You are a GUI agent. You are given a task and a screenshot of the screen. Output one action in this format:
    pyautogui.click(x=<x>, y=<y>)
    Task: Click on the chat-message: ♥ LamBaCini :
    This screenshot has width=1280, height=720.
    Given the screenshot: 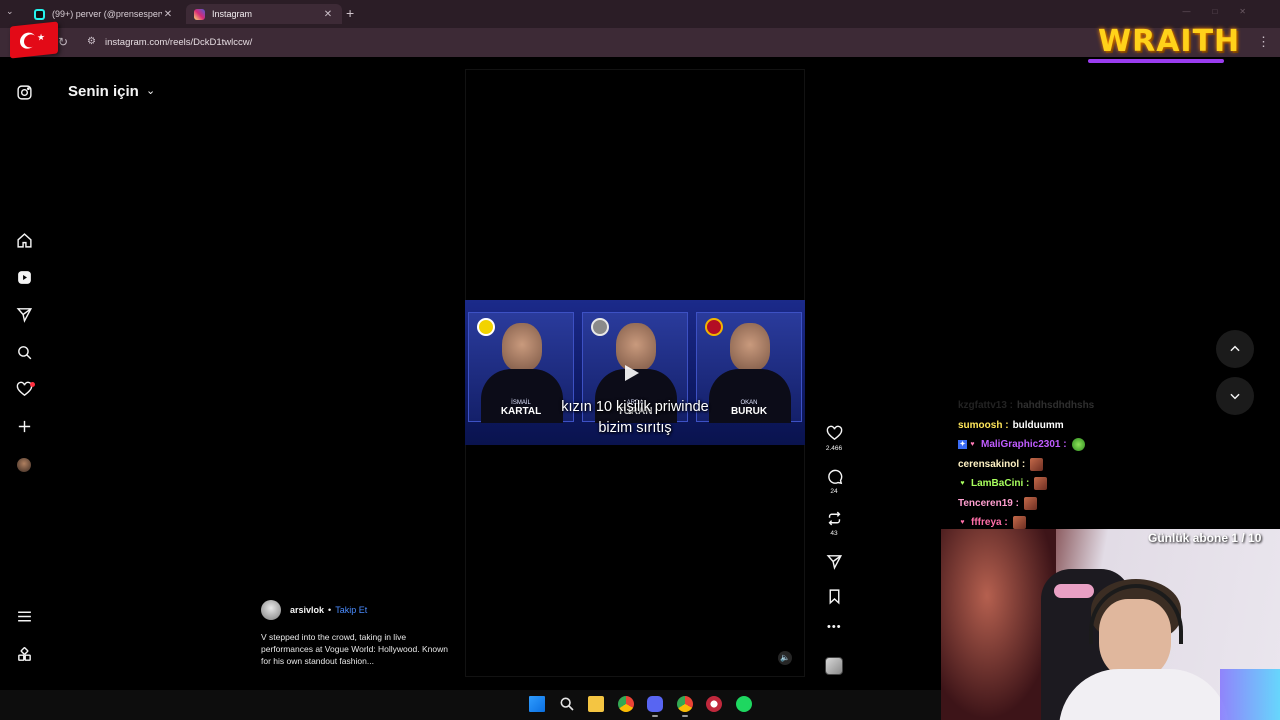 What is the action you would take?
    pyautogui.click(x=1078, y=484)
    